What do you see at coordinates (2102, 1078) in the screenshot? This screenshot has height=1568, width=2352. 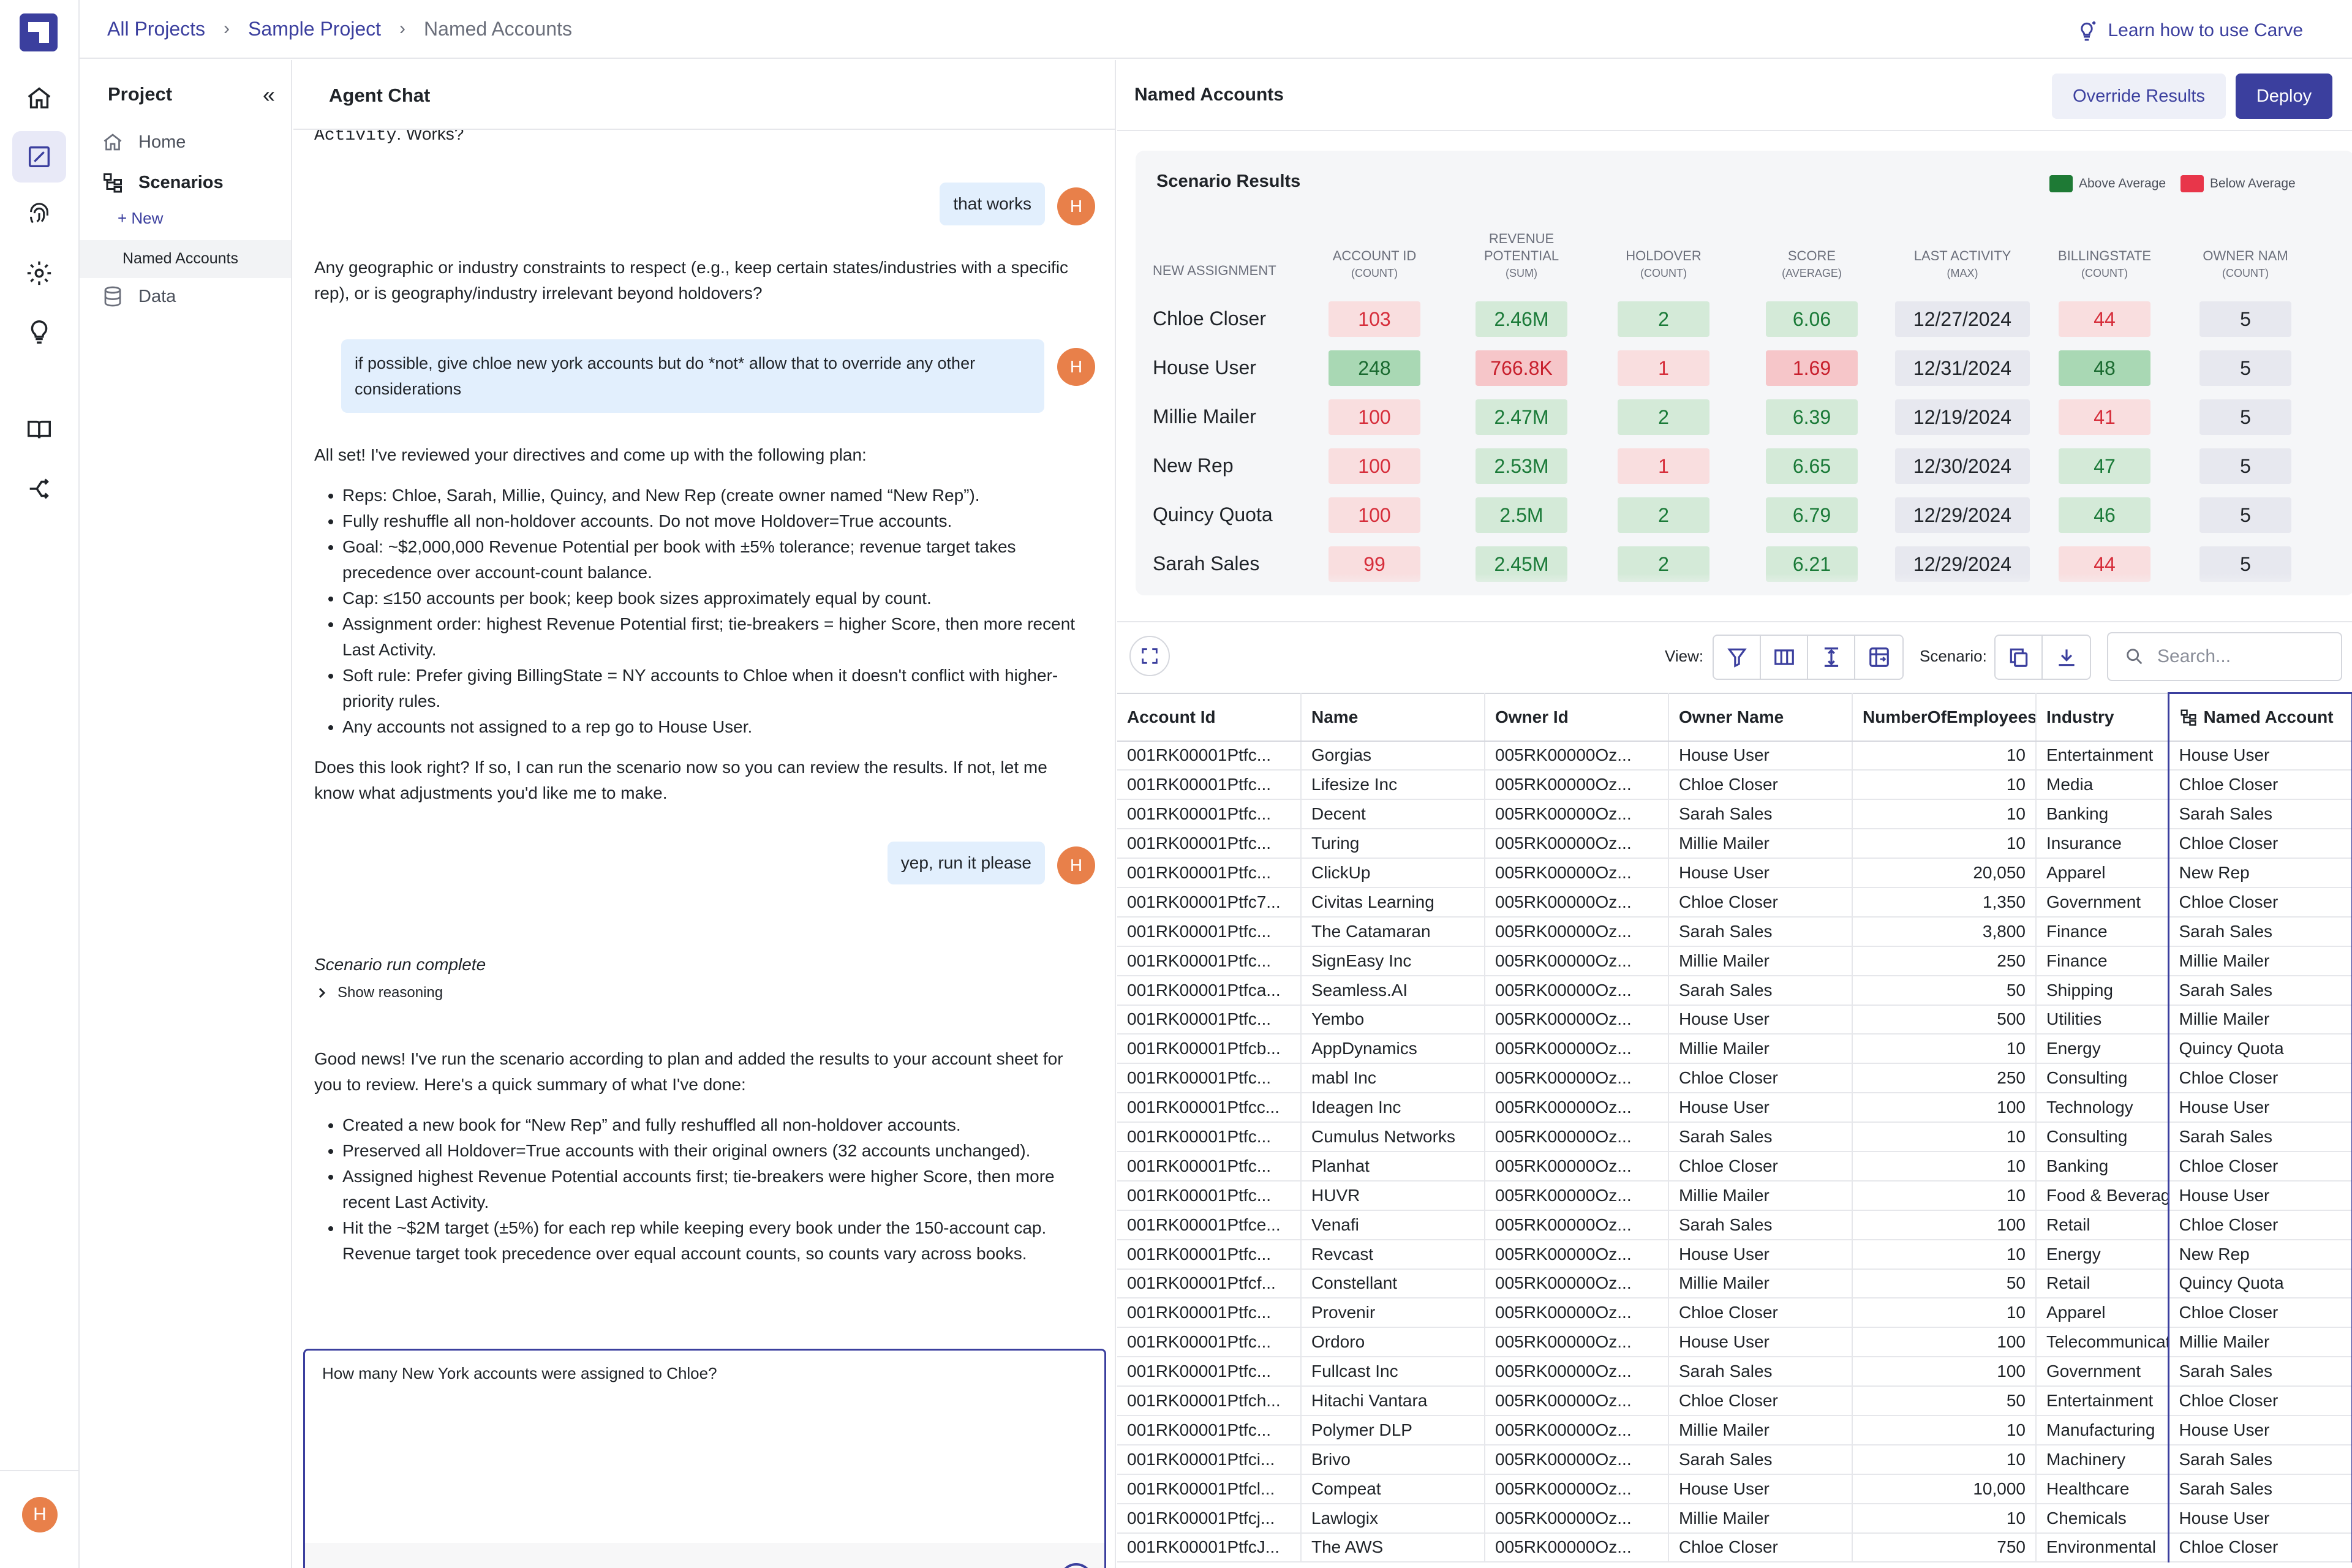 I see `table-cell: Consulting` at bounding box center [2102, 1078].